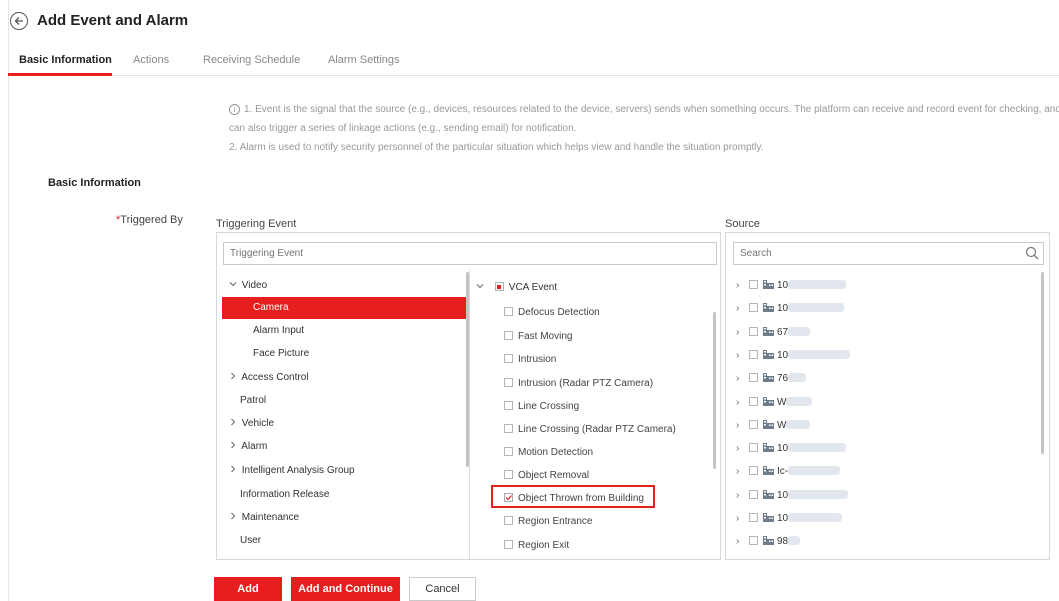 This screenshot has width=1059, height=601. I want to click on page-title: Add Event and Alarm, so click(113, 20).